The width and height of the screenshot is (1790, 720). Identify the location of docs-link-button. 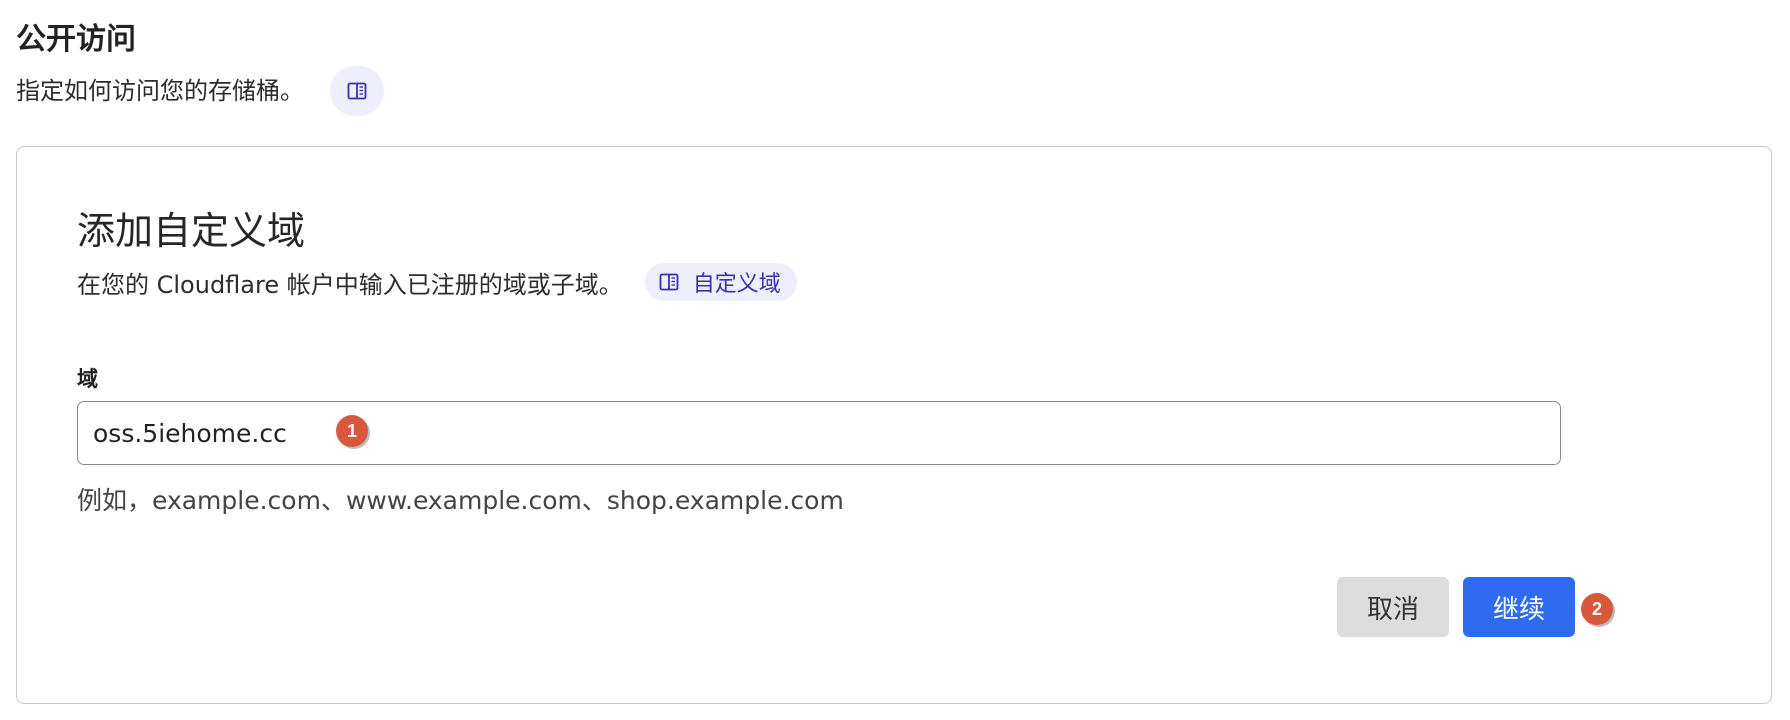
(357, 91).